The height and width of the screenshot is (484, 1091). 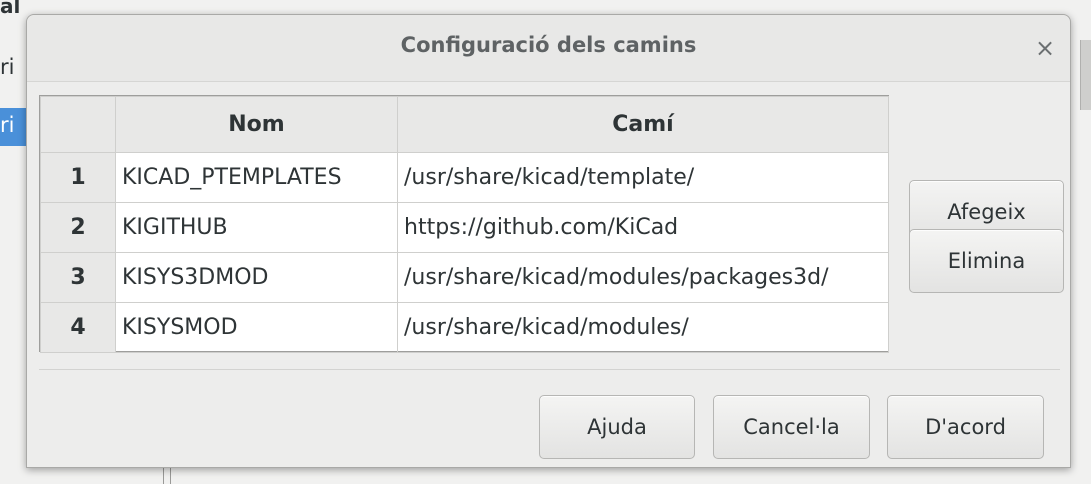 I want to click on row-header: 2, so click(x=78, y=227).